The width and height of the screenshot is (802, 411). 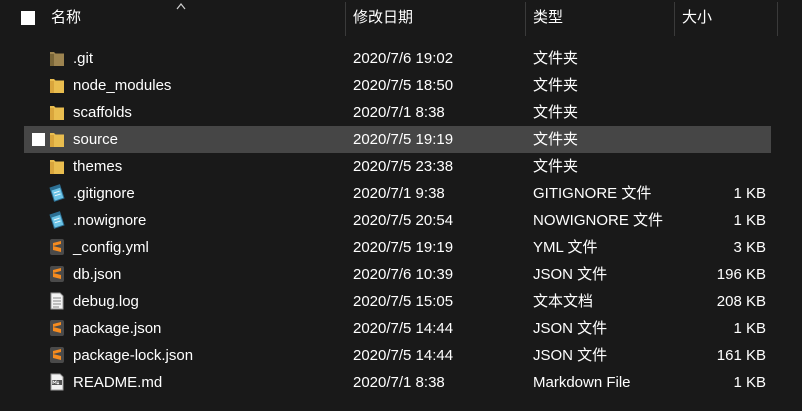 I want to click on column-header-size: 大小, so click(x=697, y=18).